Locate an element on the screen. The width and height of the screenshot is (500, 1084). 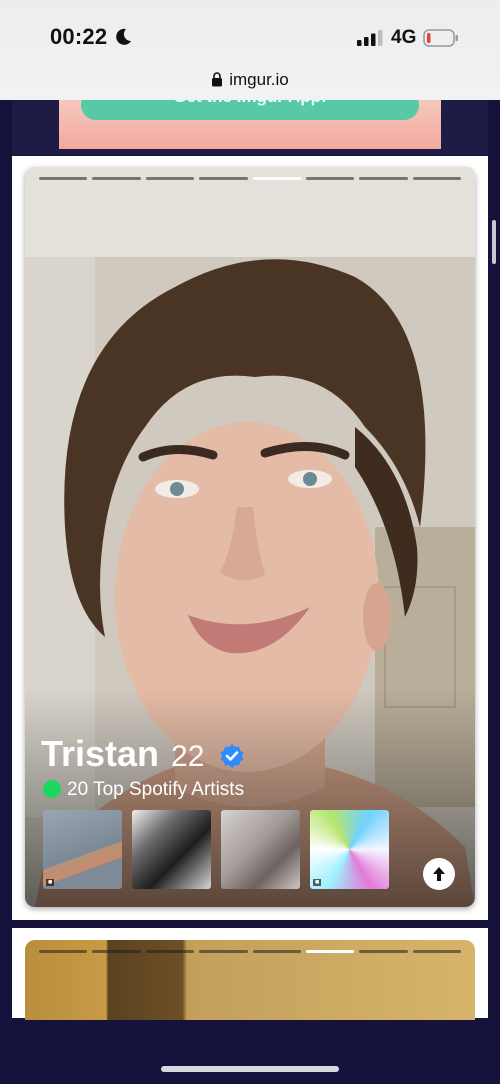
app-banner-area: Get the Imgur App! is located at coordinates (250, 122).